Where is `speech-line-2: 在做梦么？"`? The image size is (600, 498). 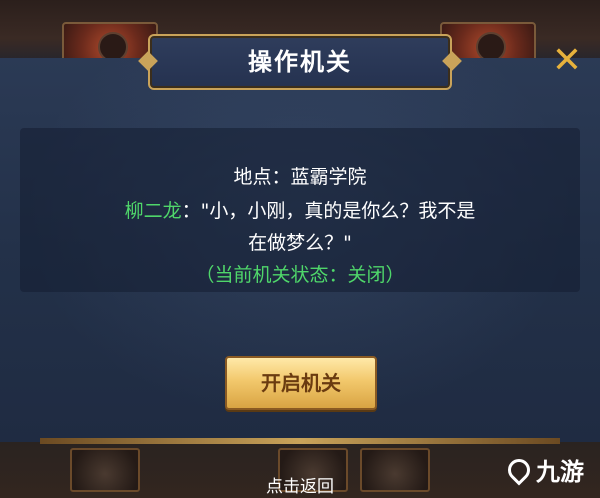
speech-line-2: 在做梦么？" is located at coordinates (300, 243).